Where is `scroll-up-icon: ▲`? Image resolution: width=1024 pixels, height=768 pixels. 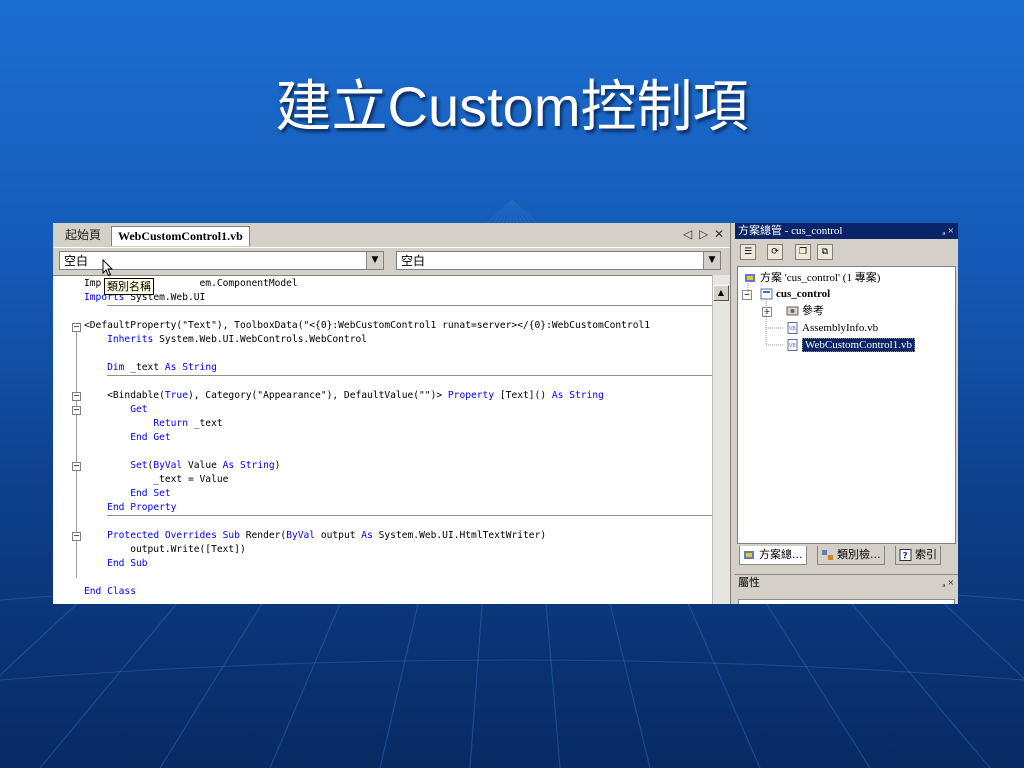
scroll-up-icon: ▲ is located at coordinates (721, 293).